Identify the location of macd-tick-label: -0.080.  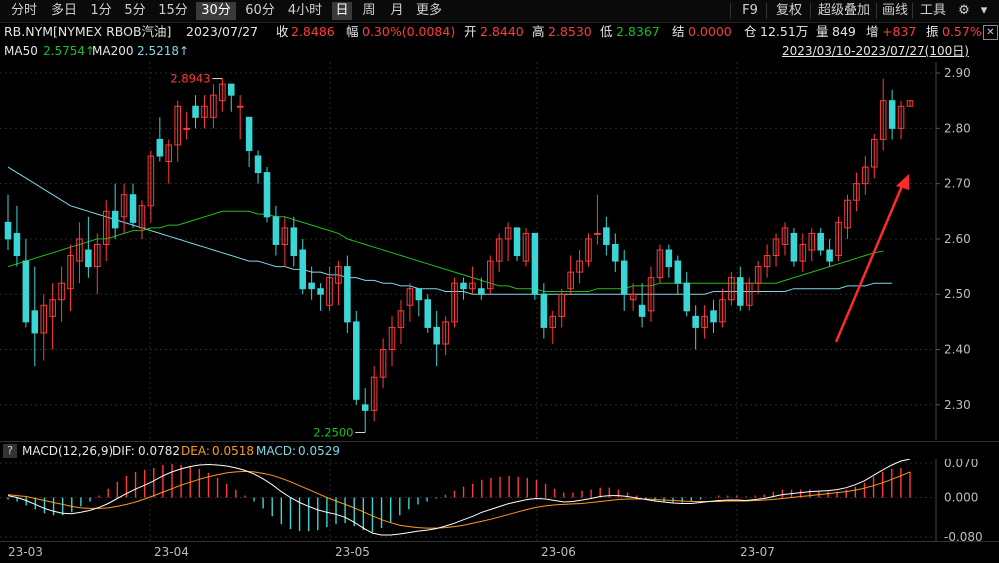
(963, 535).